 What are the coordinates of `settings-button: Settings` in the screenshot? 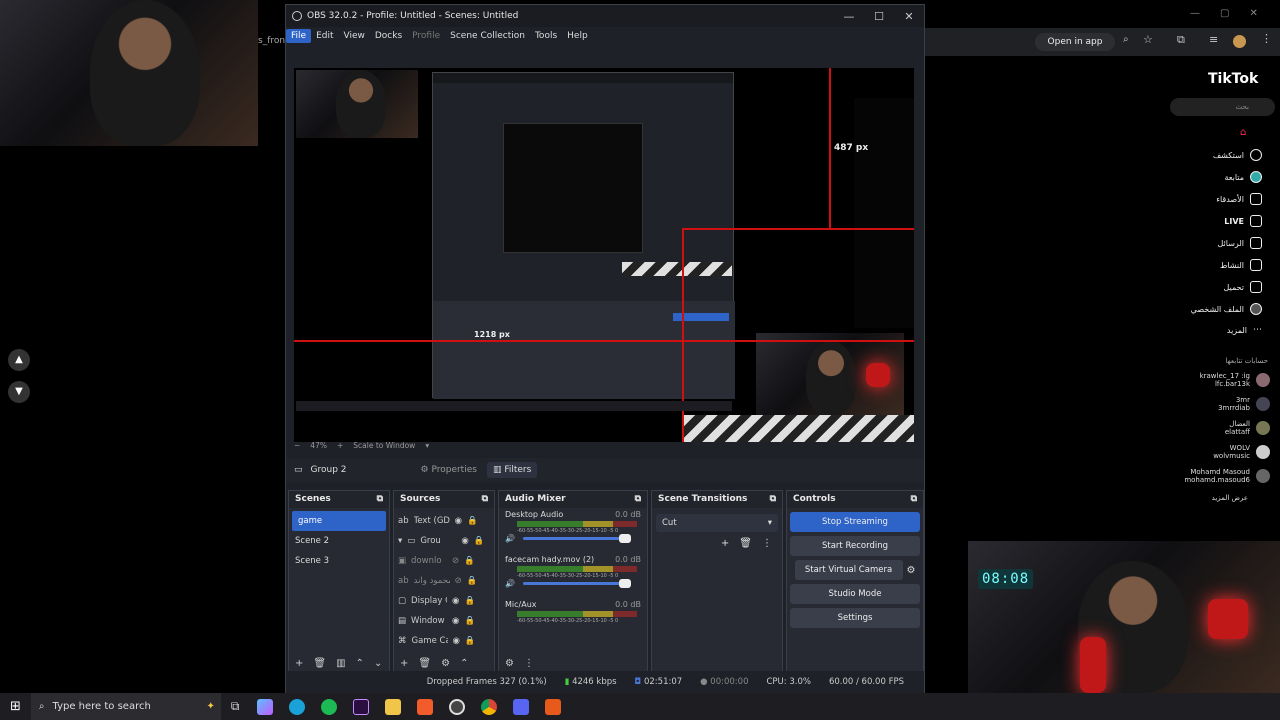 It's located at (855, 618).